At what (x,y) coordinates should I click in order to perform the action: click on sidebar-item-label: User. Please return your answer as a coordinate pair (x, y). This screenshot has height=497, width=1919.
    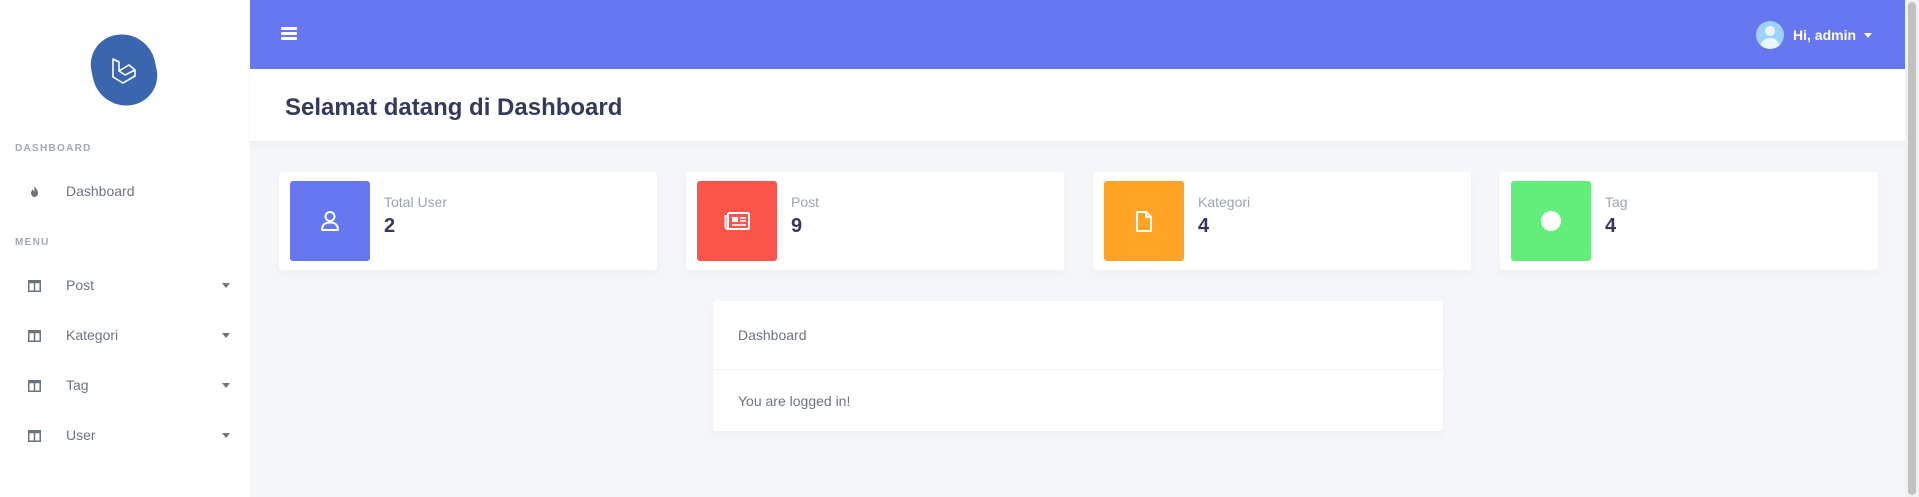
    Looking at the image, I should click on (81, 435).